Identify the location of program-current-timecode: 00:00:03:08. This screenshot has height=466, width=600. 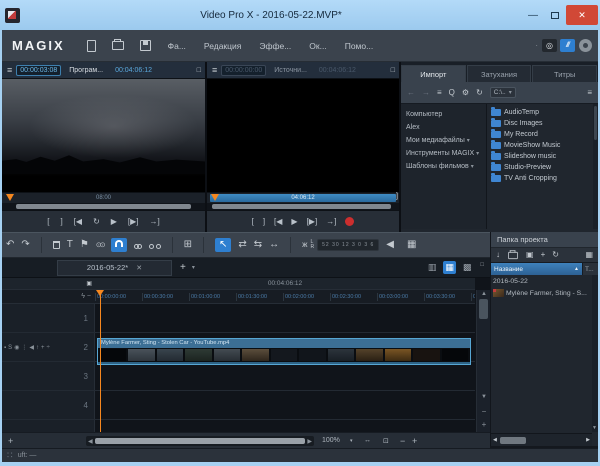
(39, 70).